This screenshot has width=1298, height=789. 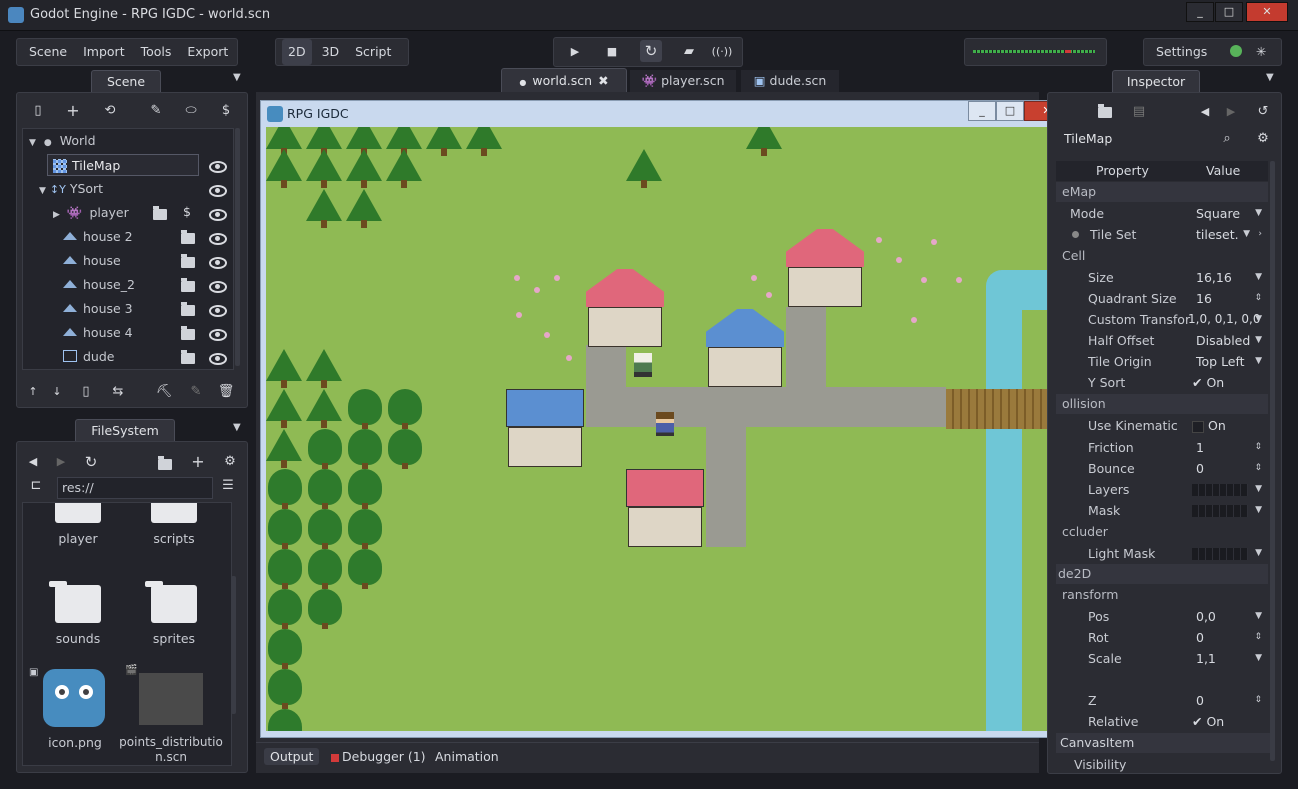 I want to click on tree-item-ysort: ▼ ↕Y YSort, so click(x=71, y=189).